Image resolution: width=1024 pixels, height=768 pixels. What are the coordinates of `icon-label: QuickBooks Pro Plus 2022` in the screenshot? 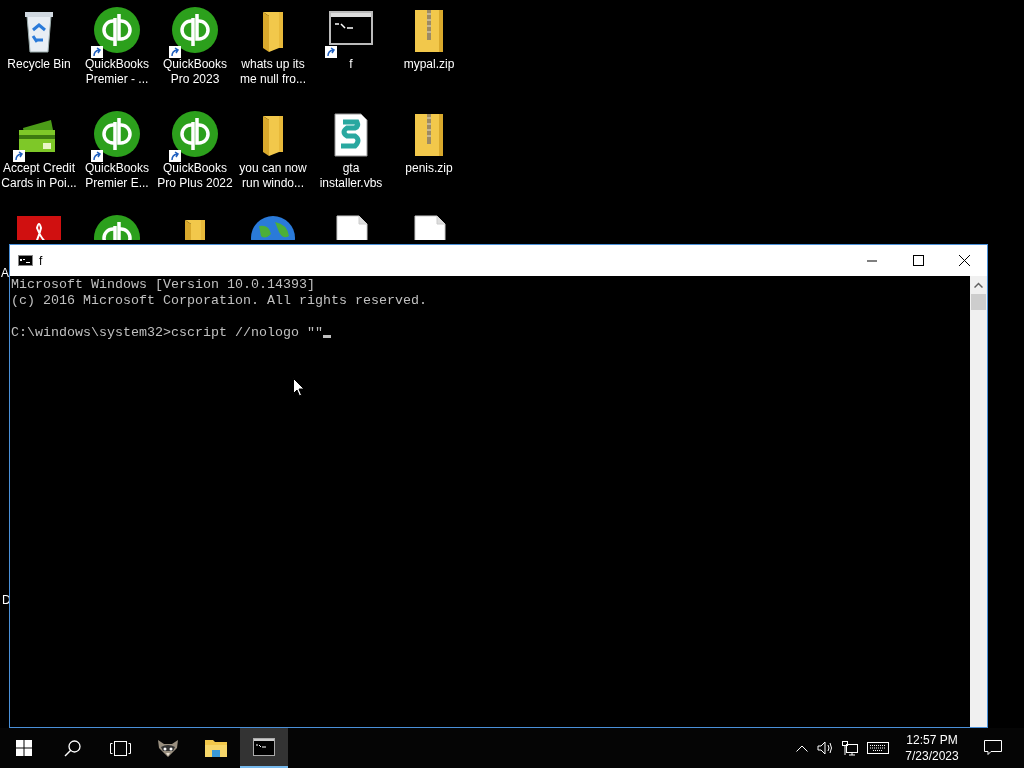 It's located at (195, 176).